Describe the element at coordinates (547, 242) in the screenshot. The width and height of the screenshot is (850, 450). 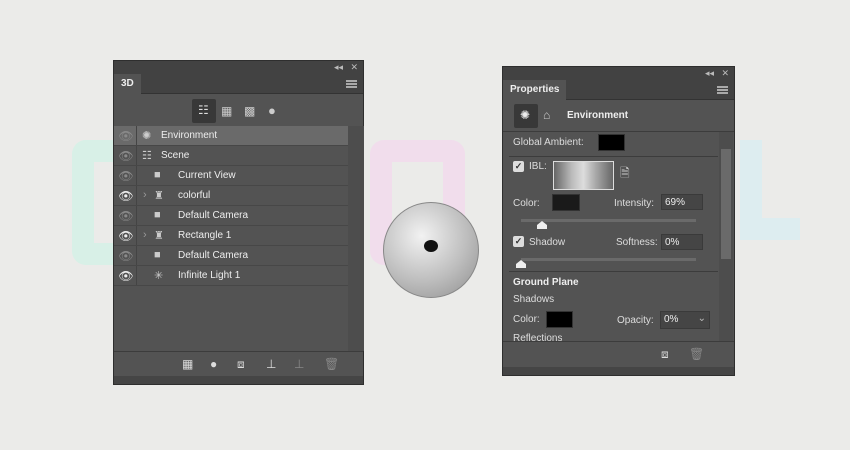
I see `shadow-label: Shadow` at that location.